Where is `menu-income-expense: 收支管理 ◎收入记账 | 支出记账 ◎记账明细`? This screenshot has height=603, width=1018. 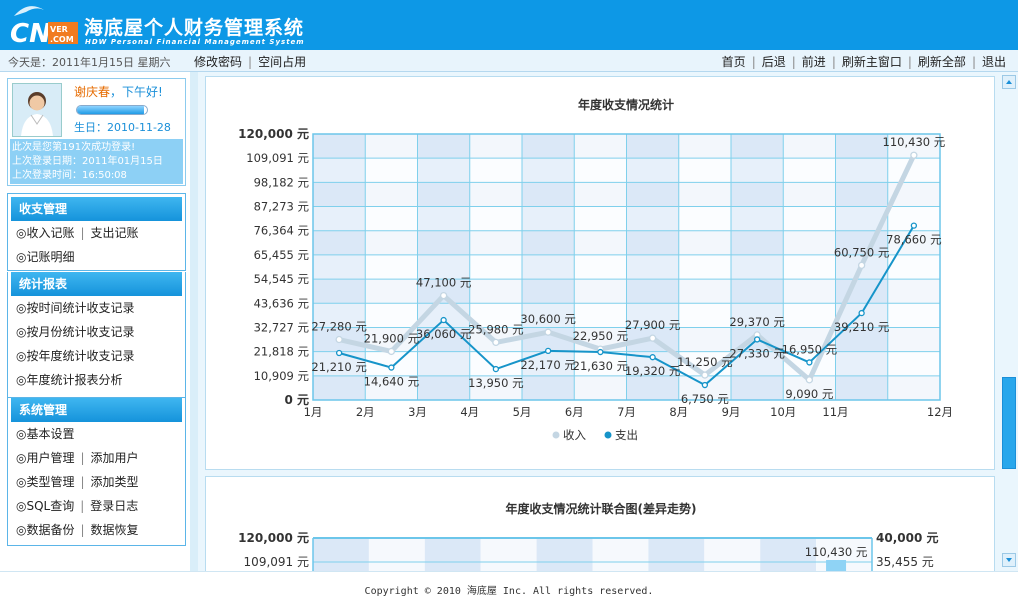
menu-income-expense: 收支管理 ◎收入记账 | 支出记账 ◎记账明细 is located at coordinates (96, 232).